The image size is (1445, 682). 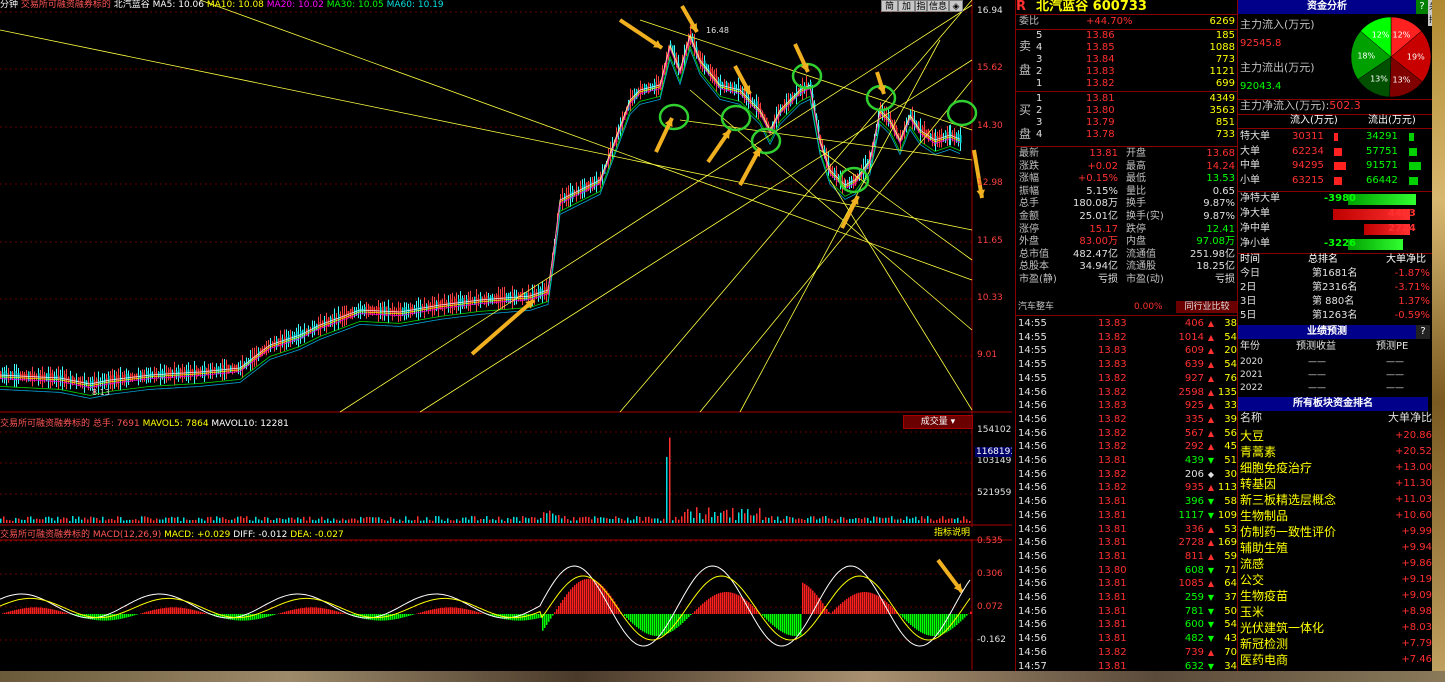 What do you see at coordinates (1126, 434) in the screenshot?
I see `tick-row: 14:56 13.82 567 ▲ 56` at bounding box center [1126, 434].